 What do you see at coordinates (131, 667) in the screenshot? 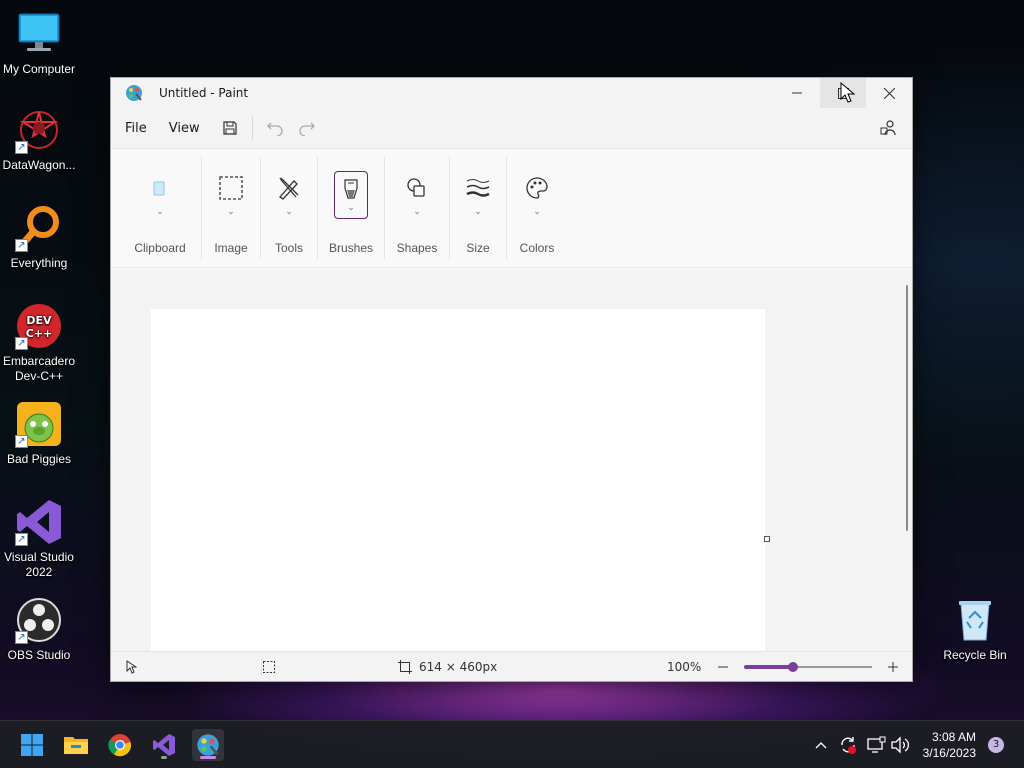
I see `pointer-position-icon` at bounding box center [131, 667].